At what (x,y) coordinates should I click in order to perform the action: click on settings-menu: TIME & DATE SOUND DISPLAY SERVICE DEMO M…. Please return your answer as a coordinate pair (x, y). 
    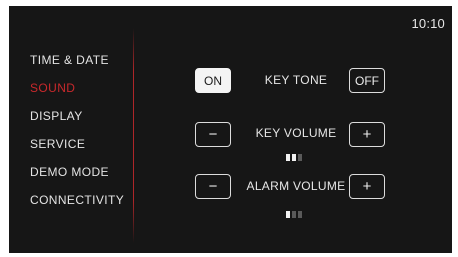
    Looking at the image, I should click on (77, 134).